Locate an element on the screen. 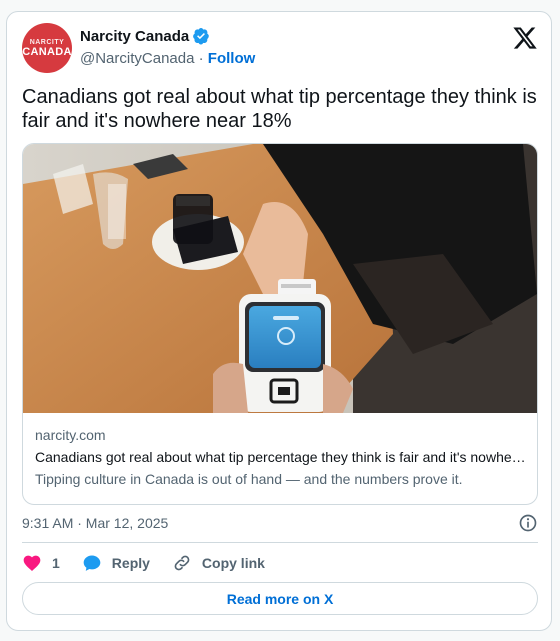 The width and height of the screenshot is (560, 641). reply-label: Reply is located at coordinates (130, 563).